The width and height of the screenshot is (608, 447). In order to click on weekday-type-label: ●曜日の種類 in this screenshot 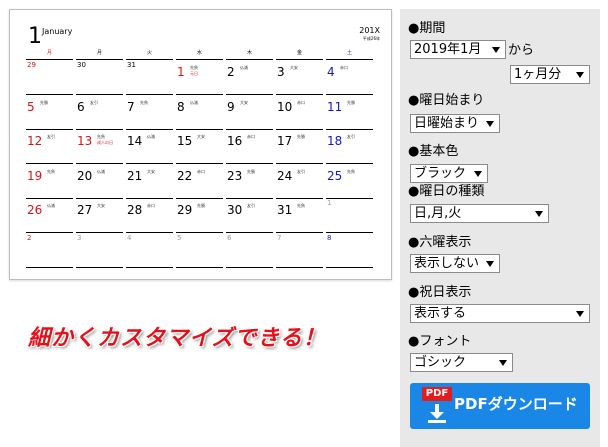, I will do `click(446, 191)`.